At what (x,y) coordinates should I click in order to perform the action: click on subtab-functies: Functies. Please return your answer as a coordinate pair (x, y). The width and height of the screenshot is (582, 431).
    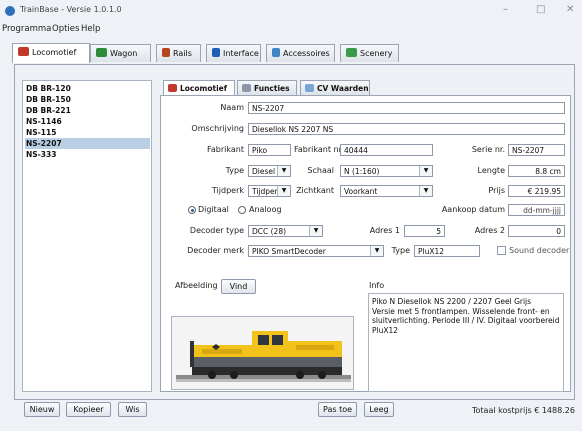
    Looking at the image, I should click on (267, 87).